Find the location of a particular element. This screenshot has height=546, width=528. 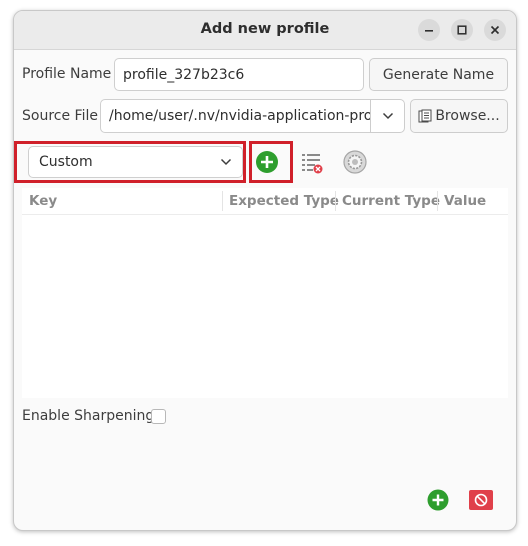

setting-options-button is located at coordinates (355, 162).